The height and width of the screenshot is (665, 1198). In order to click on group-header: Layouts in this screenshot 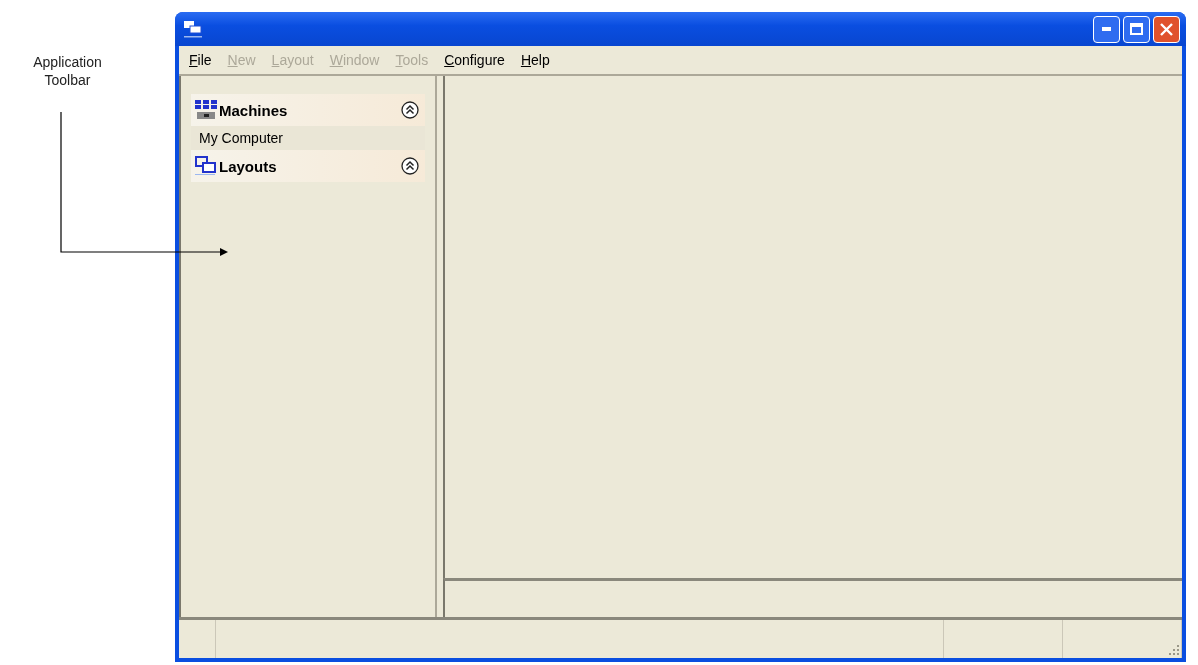, I will do `click(308, 166)`.